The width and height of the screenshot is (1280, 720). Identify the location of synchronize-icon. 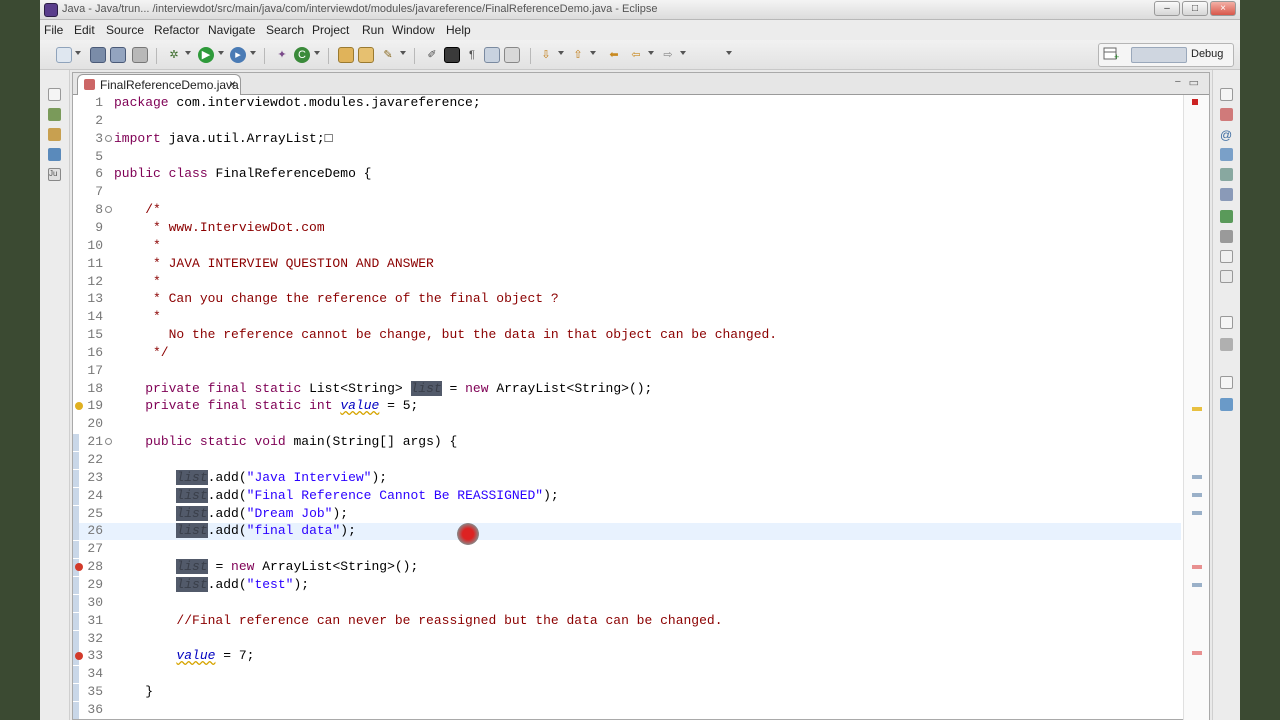
(1226, 404).